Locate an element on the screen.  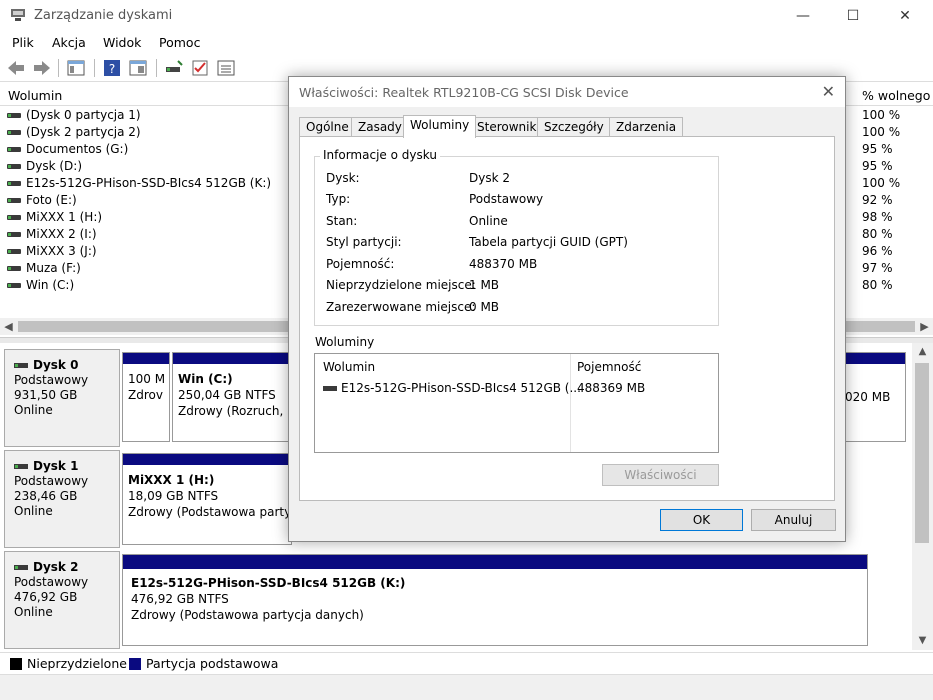
disk-connect-icon is located at coordinates (174, 68).